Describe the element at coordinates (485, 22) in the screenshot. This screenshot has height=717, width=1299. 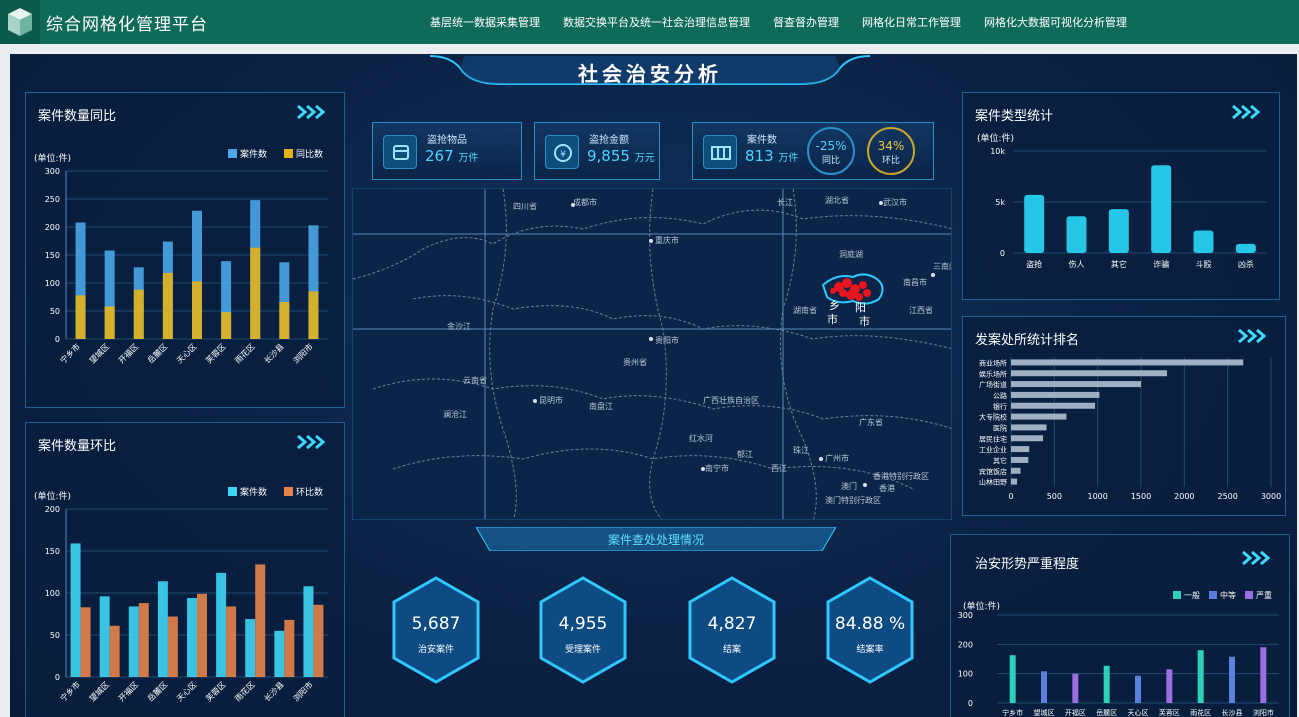
I see `nav-item-data-collection: 基层统一数据采集管理` at that location.